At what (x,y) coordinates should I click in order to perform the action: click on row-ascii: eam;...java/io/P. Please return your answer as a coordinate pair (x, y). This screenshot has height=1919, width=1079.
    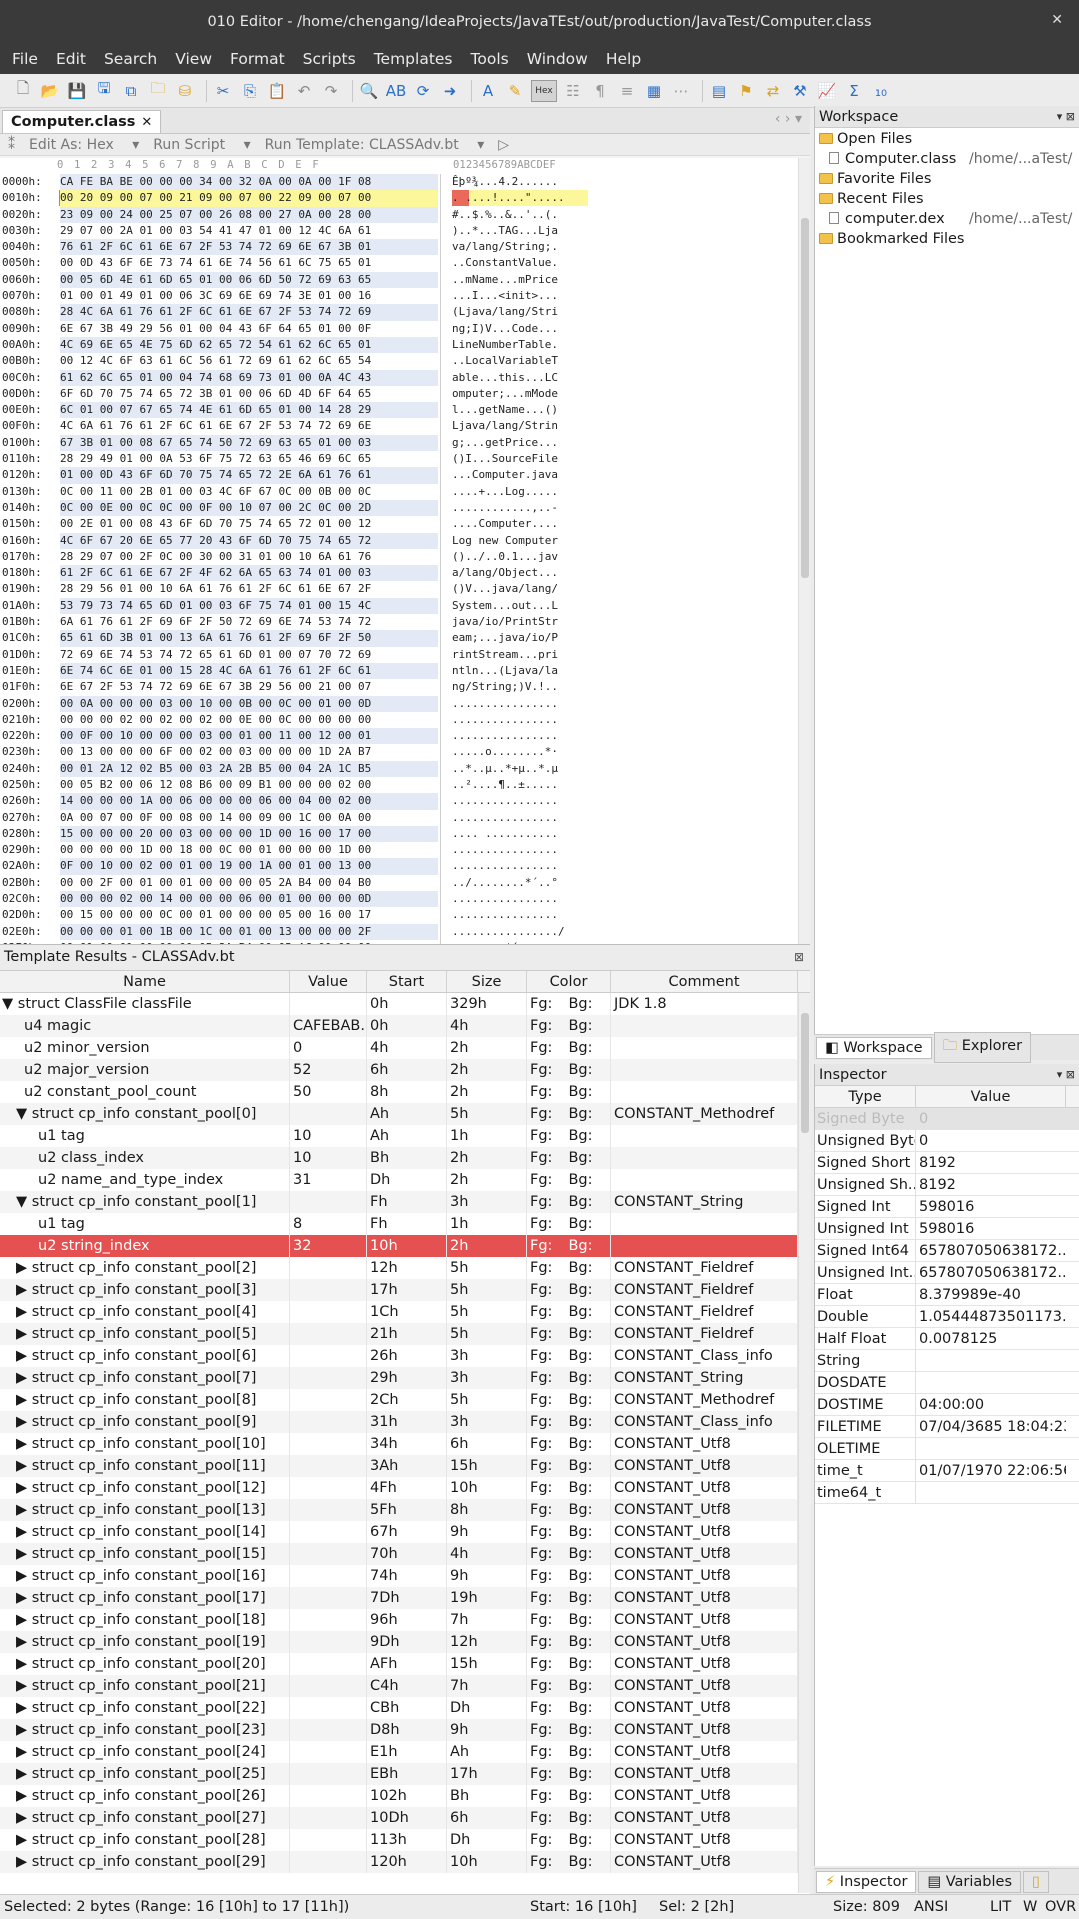
    Looking at the image, I should click on (505, 638).